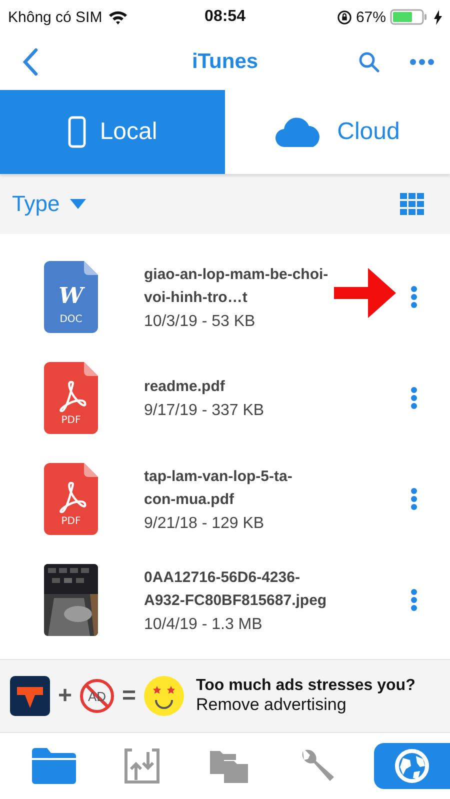  What do you see at coordinates (77, 132) in the screenshot?
I see `phone-icon` at bounding box center [77, 132].